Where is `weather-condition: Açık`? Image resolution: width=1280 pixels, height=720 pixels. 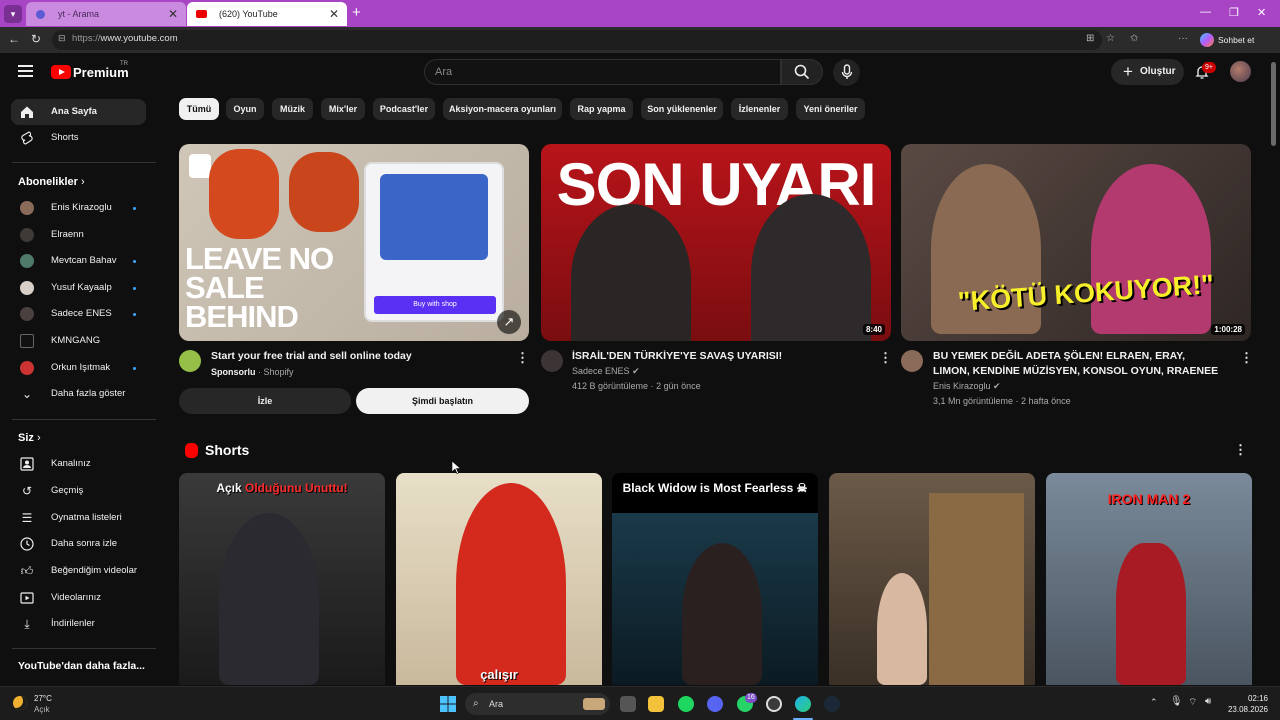
weather-condition: Açık is located at coordinates (42, 709).